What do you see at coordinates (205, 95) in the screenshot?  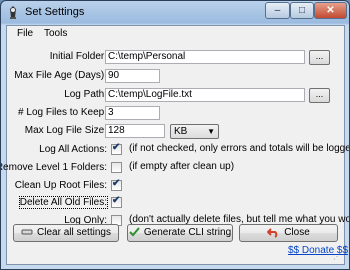 I see `log-path-input: C:\temp\LogFile.txt` at bounding box center [205, 95].